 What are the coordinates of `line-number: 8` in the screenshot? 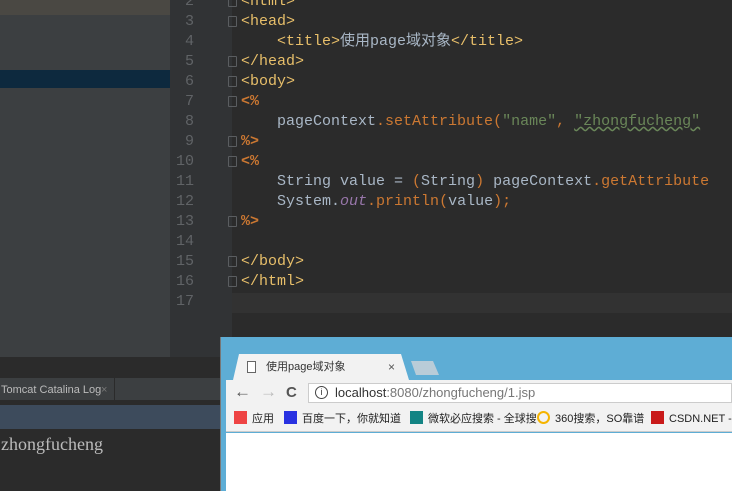 It's located at (189, 121).